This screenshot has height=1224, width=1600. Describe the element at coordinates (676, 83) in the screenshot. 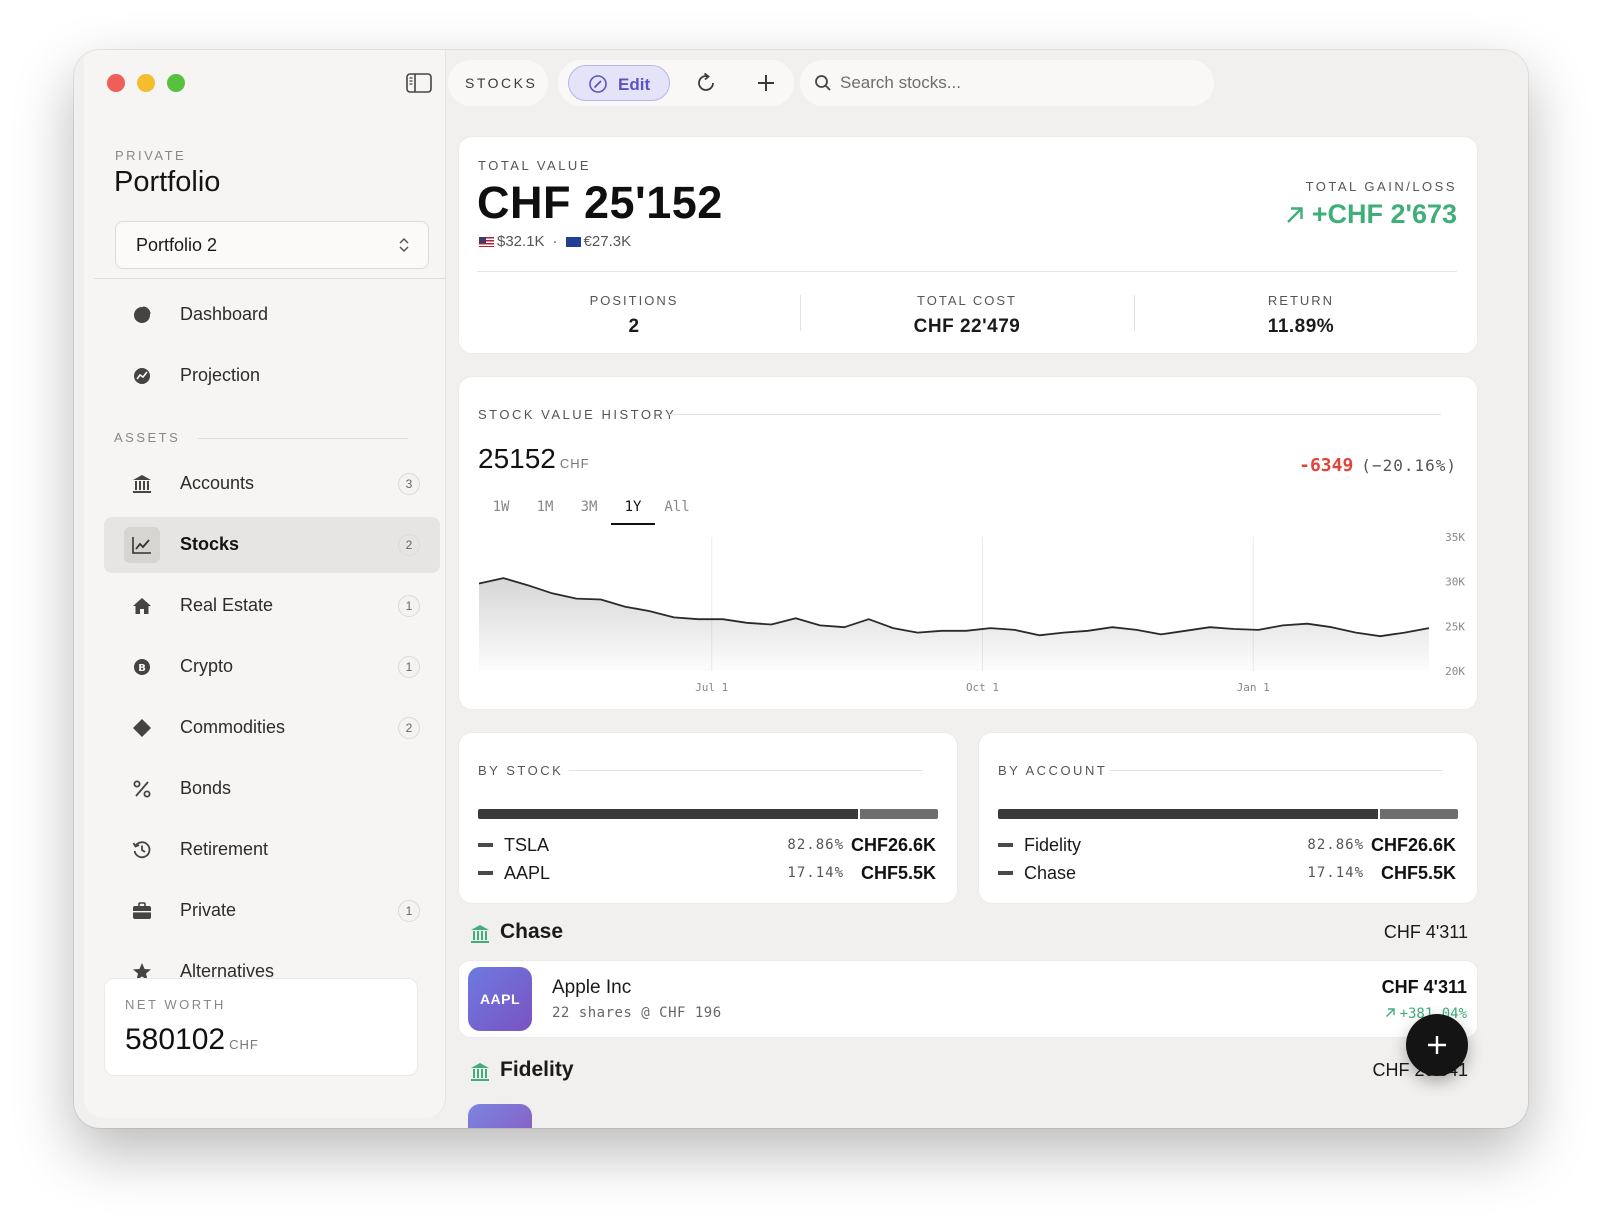

I see `toolbar-actions: Edit` at that location.